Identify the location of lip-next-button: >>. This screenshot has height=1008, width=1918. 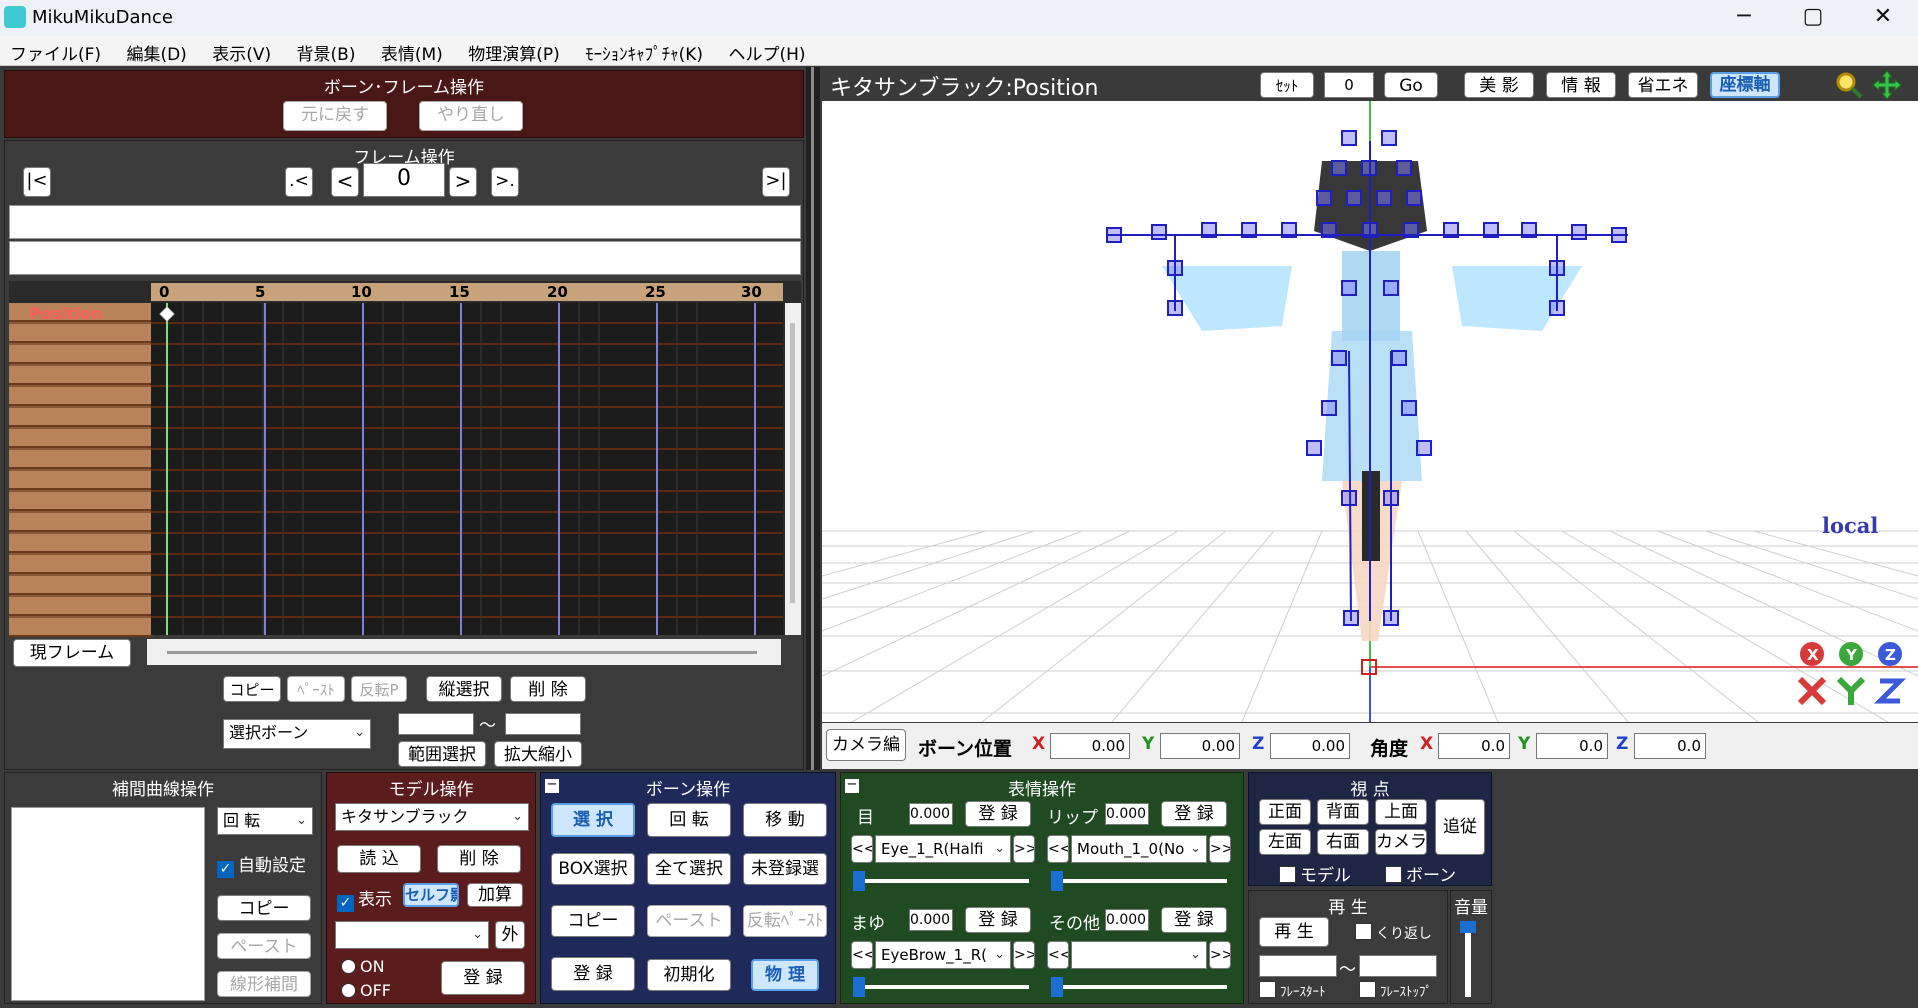
(1220, 849).